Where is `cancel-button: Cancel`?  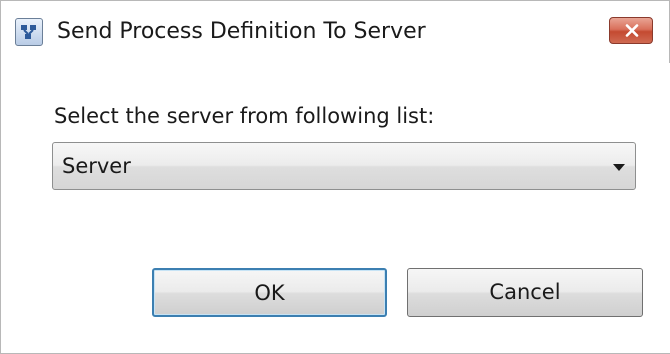
cancel-button: Cancel is located at coordinates (525, 292).